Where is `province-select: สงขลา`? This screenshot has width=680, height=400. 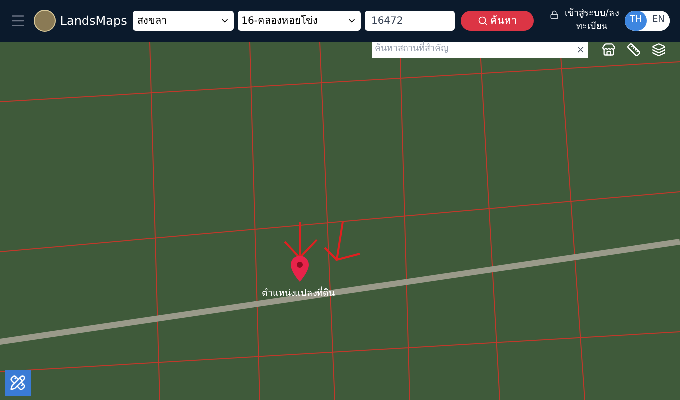 province-select: สงขลา is located at coordinates (183, 21).